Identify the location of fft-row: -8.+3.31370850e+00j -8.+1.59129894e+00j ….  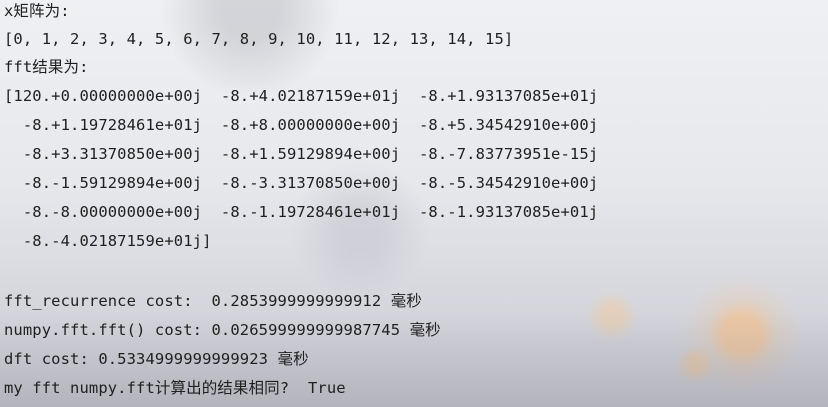
(301, 154).